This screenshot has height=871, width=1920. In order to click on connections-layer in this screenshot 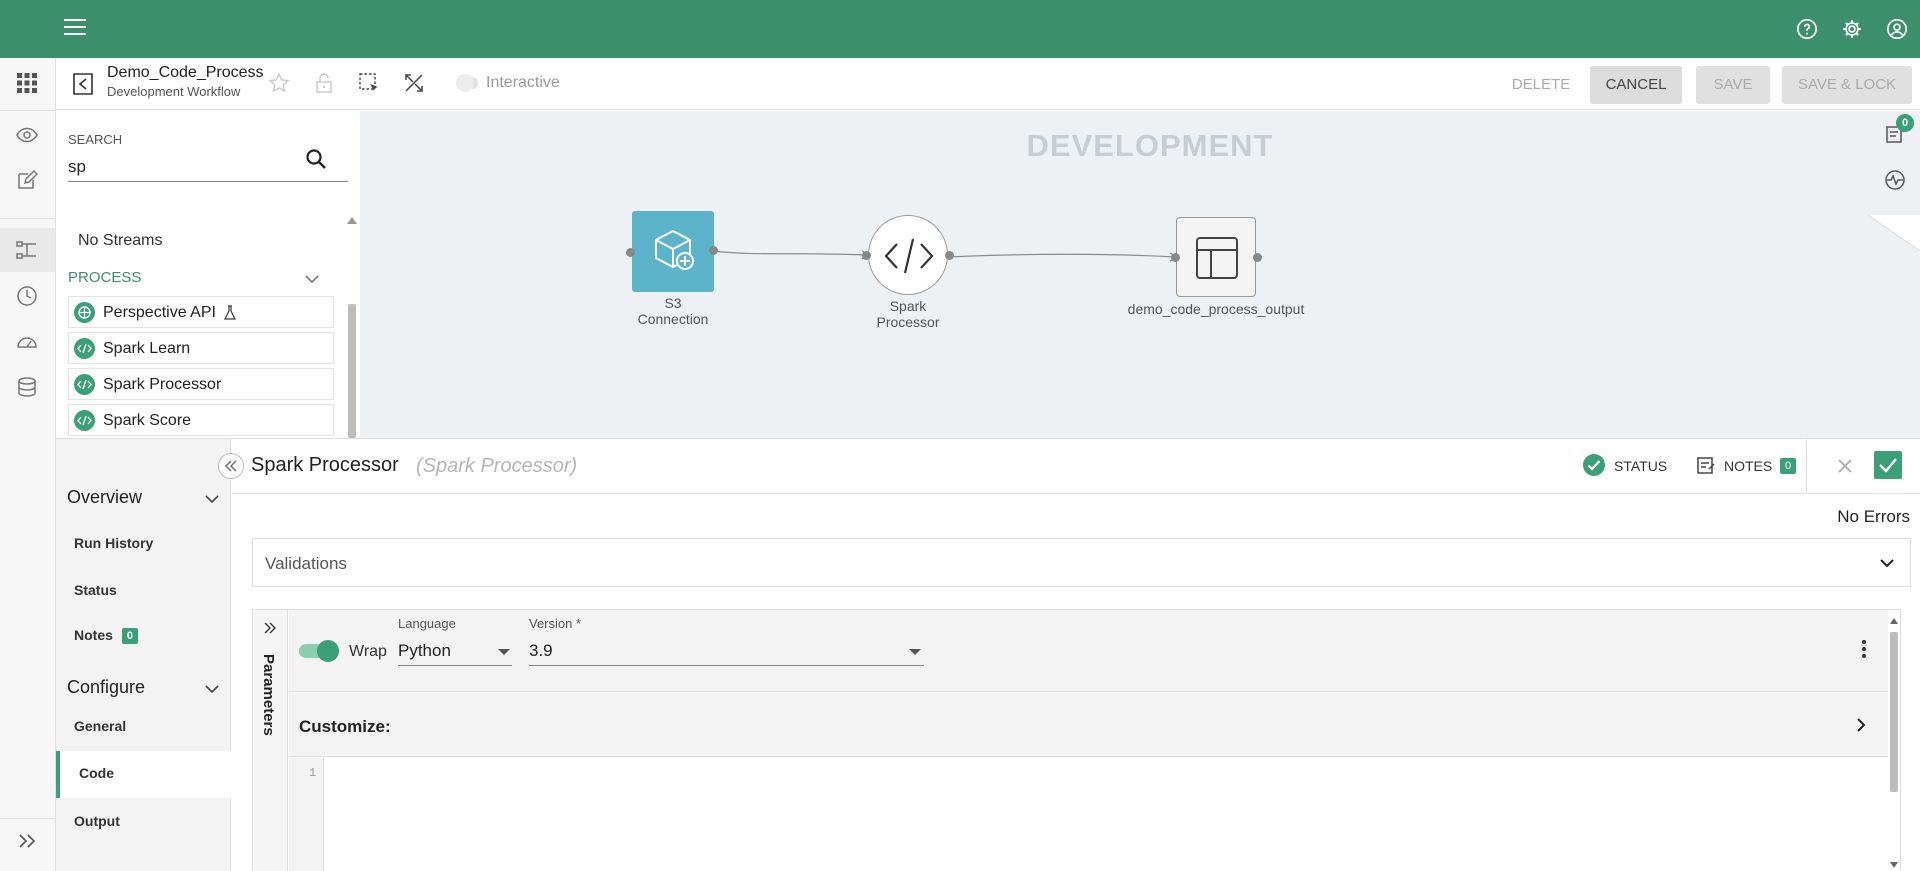, I will do `click(945, 256)`.